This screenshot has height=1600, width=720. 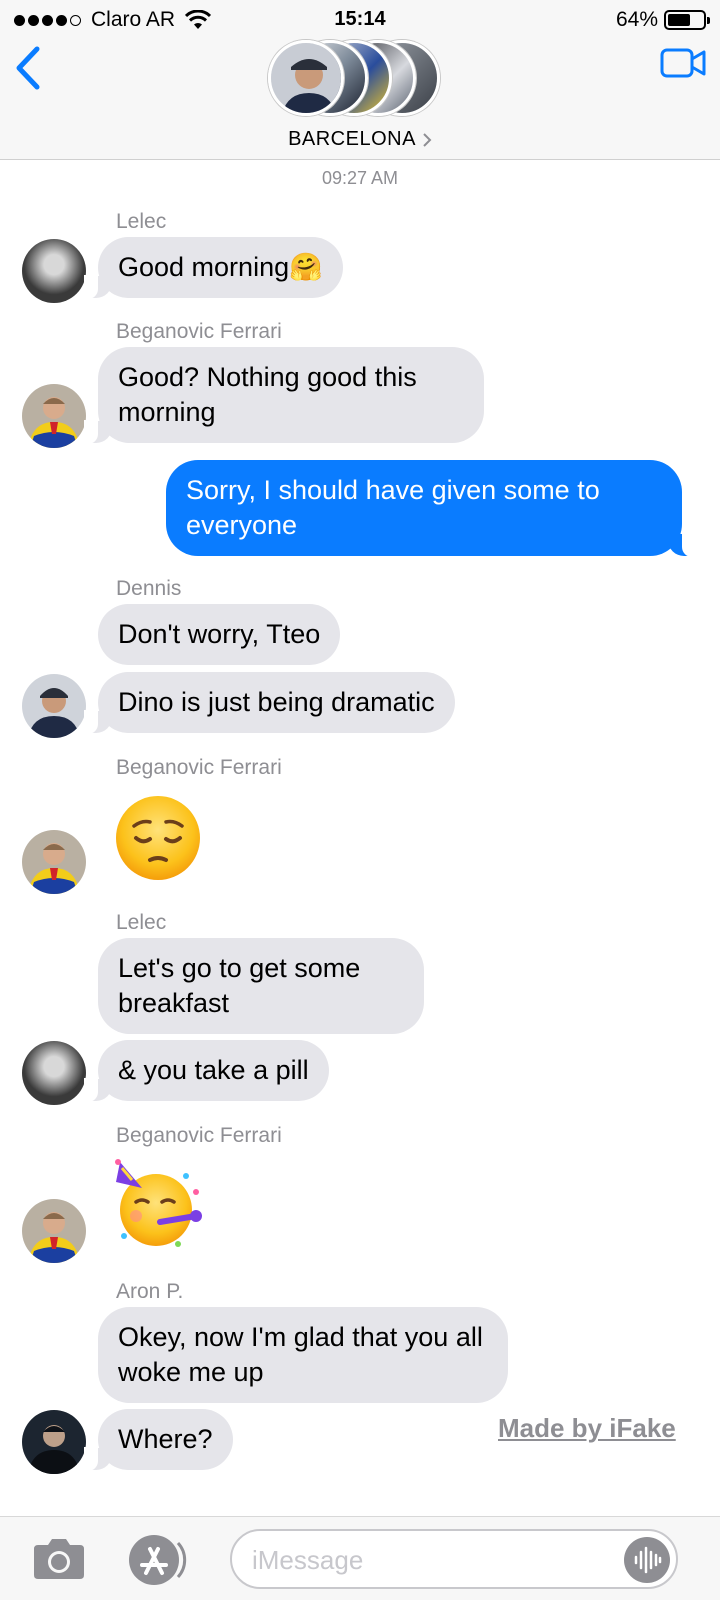 I want to click on pensive-face-emoji, so click(x=158, y=838).